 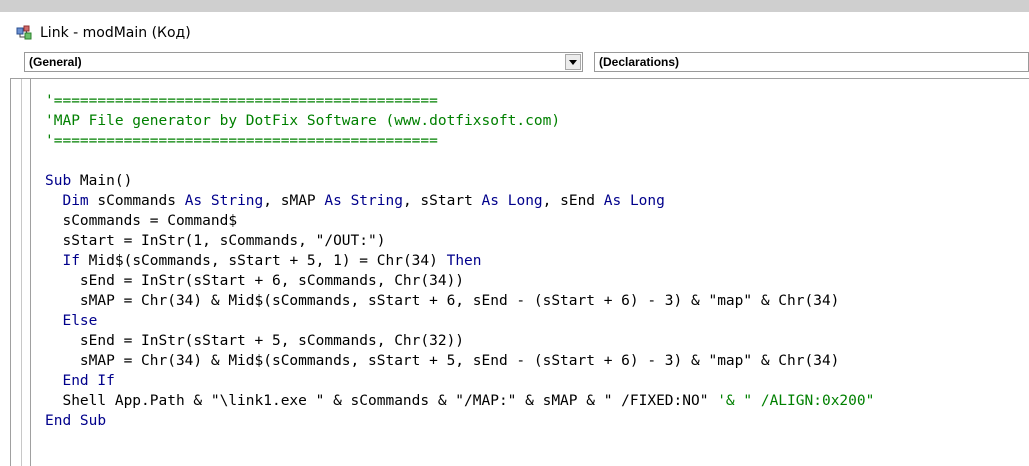 What do you see at coordinates (136, 201) in the screenshot?
I see `code-text: sCommands` at bounding box center [136, 201].